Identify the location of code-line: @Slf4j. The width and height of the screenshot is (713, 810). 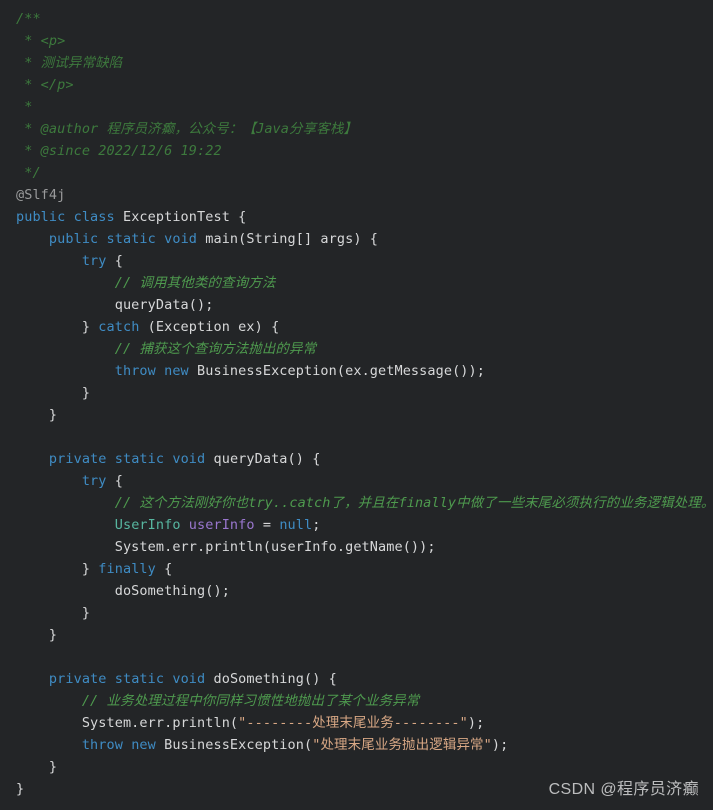
(356, 195).